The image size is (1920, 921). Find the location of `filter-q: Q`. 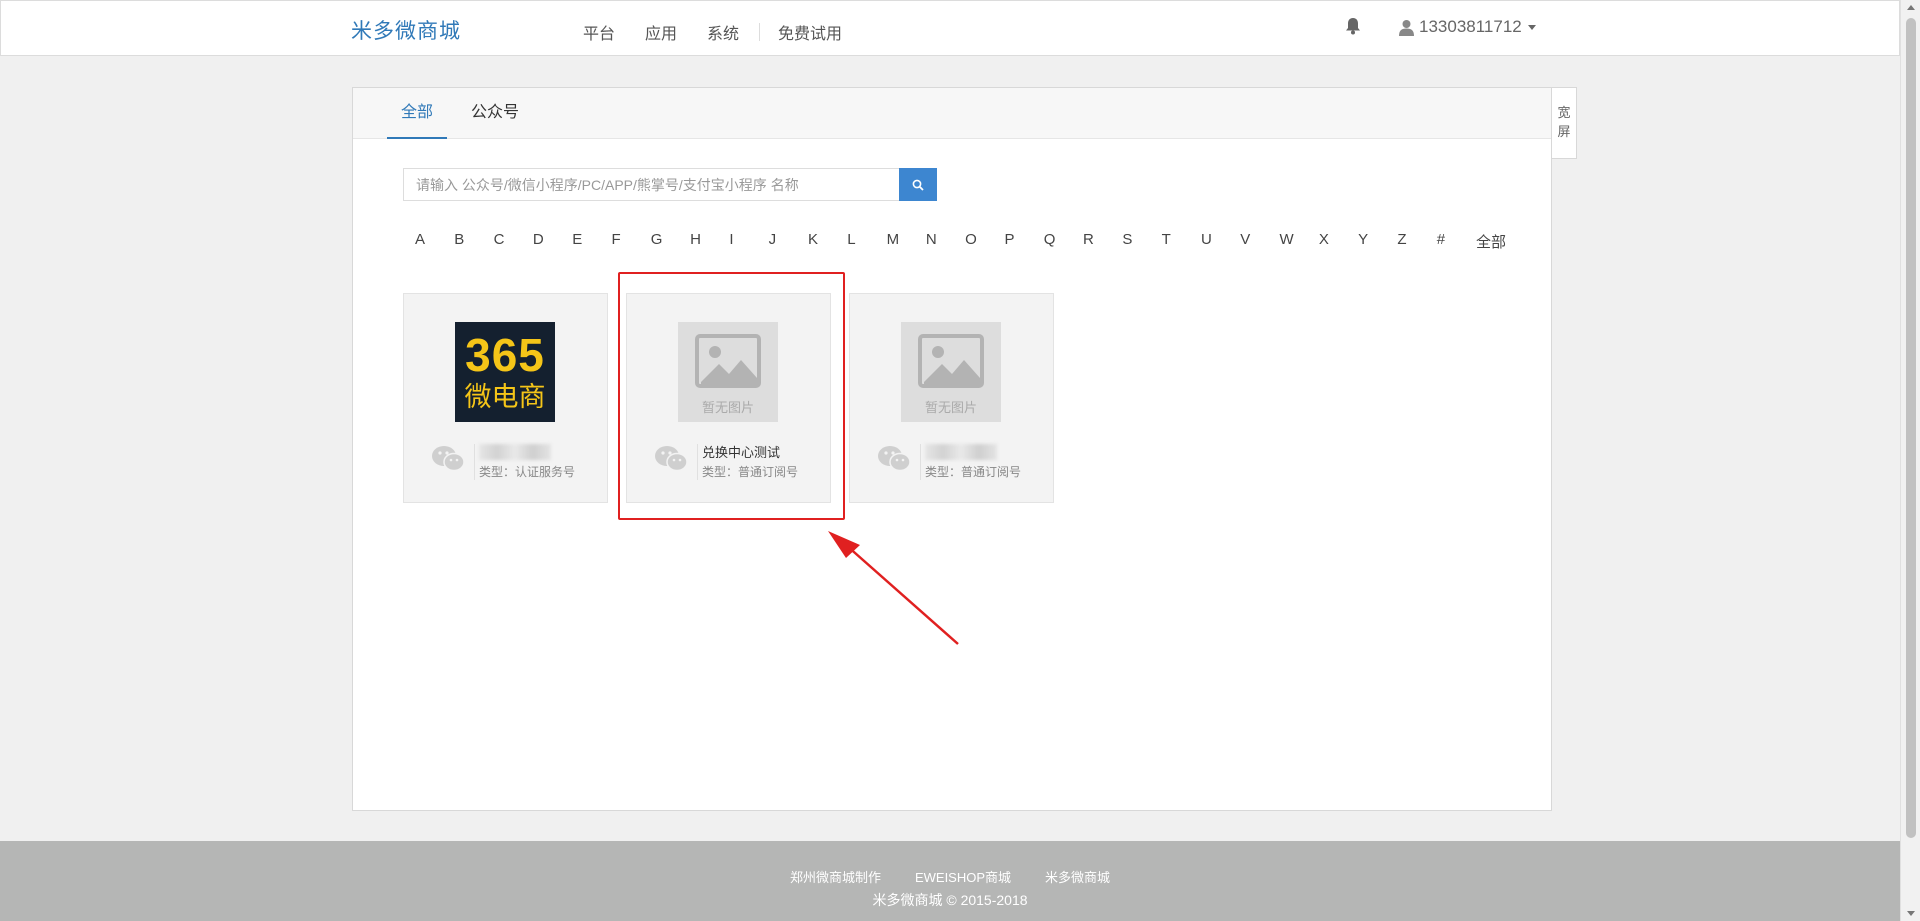

filter-q: Q is located at coordinates (1063, 241).